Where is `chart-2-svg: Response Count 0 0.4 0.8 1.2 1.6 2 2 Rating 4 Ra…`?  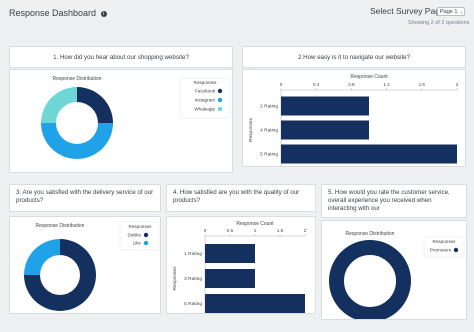 chart-2-svg: Response Count 0 0.4 0.8 1.2 1.6 2 2 Rating 4 Ra… is located at coordinates (353, 120).